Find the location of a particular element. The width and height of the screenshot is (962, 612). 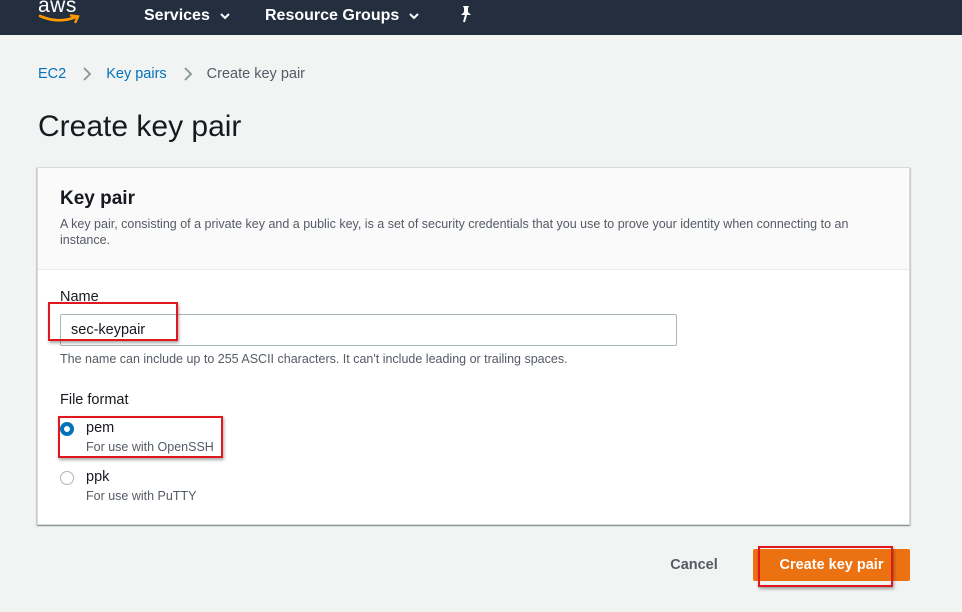

resource-groups-menu: Resource Groups is located at coordinates (342, 16).